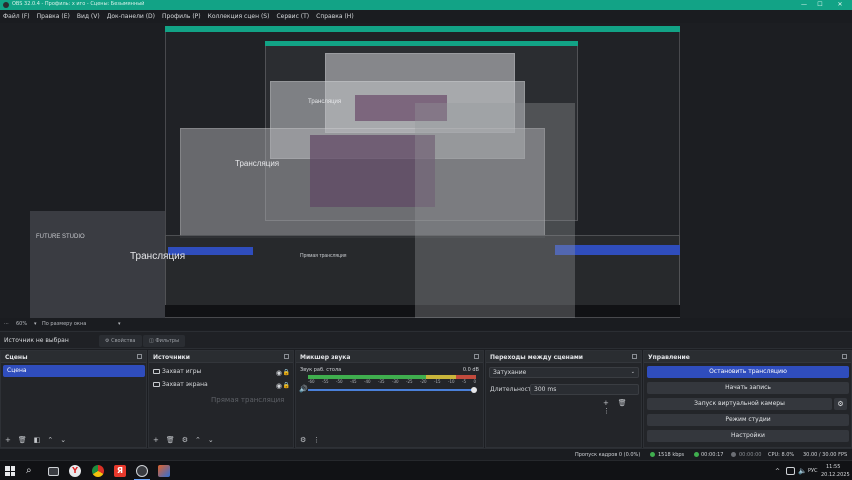 The image size is (852, 480). What do you see at coordinates (164, 471) in the screenshot?
I see `app-icon` at bounding box center [164, 471].